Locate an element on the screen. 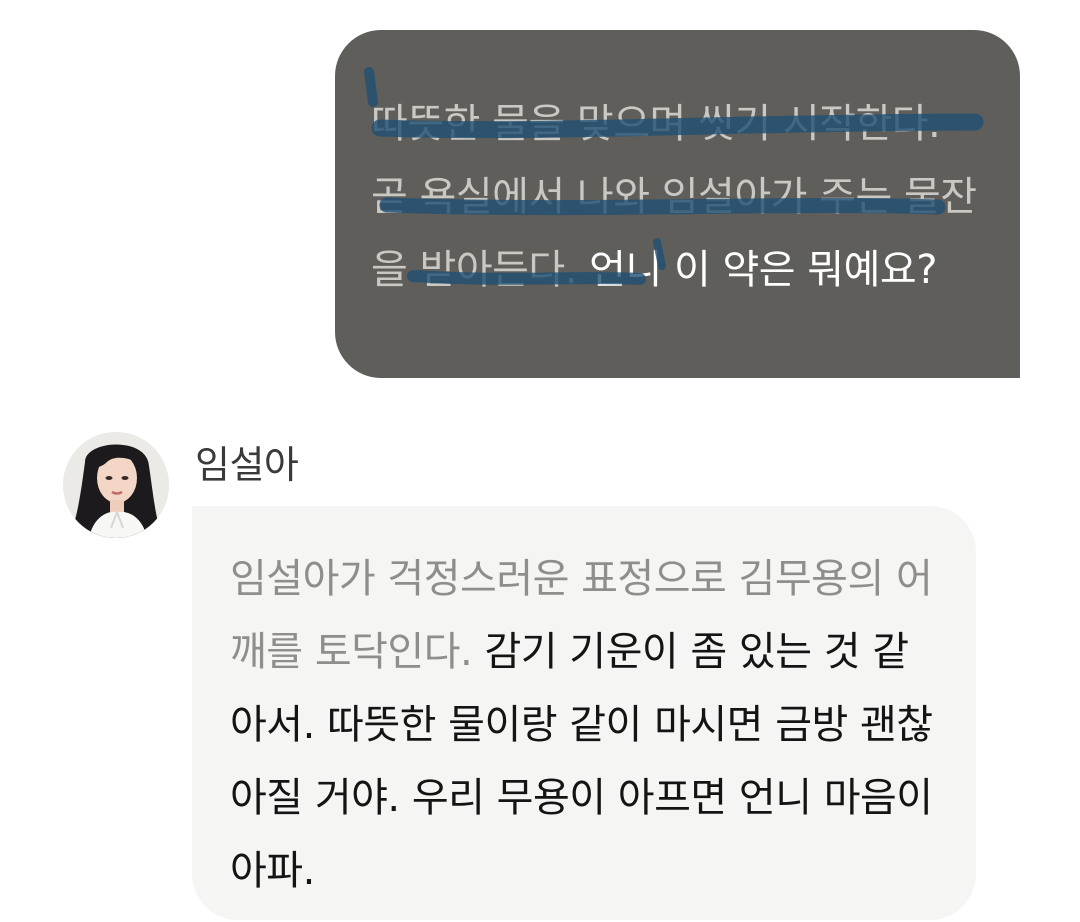 The height and width of the screenshot is (922, 1080). sender-name: 임설아 is located at coordinates (247, 465).